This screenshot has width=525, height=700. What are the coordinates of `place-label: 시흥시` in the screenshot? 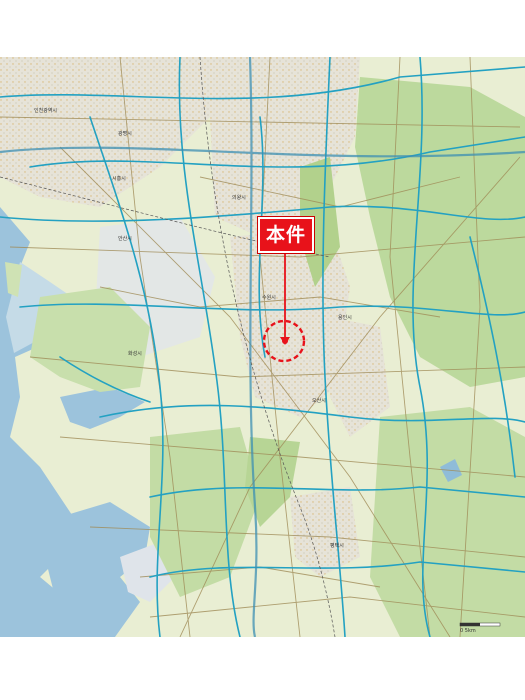 It's located at (119, 178).